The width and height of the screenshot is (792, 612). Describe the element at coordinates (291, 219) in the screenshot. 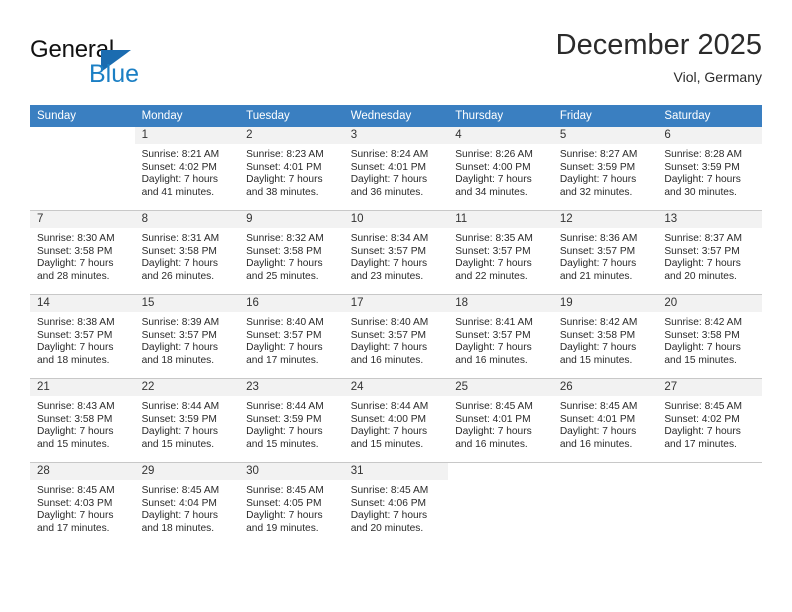

I see `day-number: 9` at that location.